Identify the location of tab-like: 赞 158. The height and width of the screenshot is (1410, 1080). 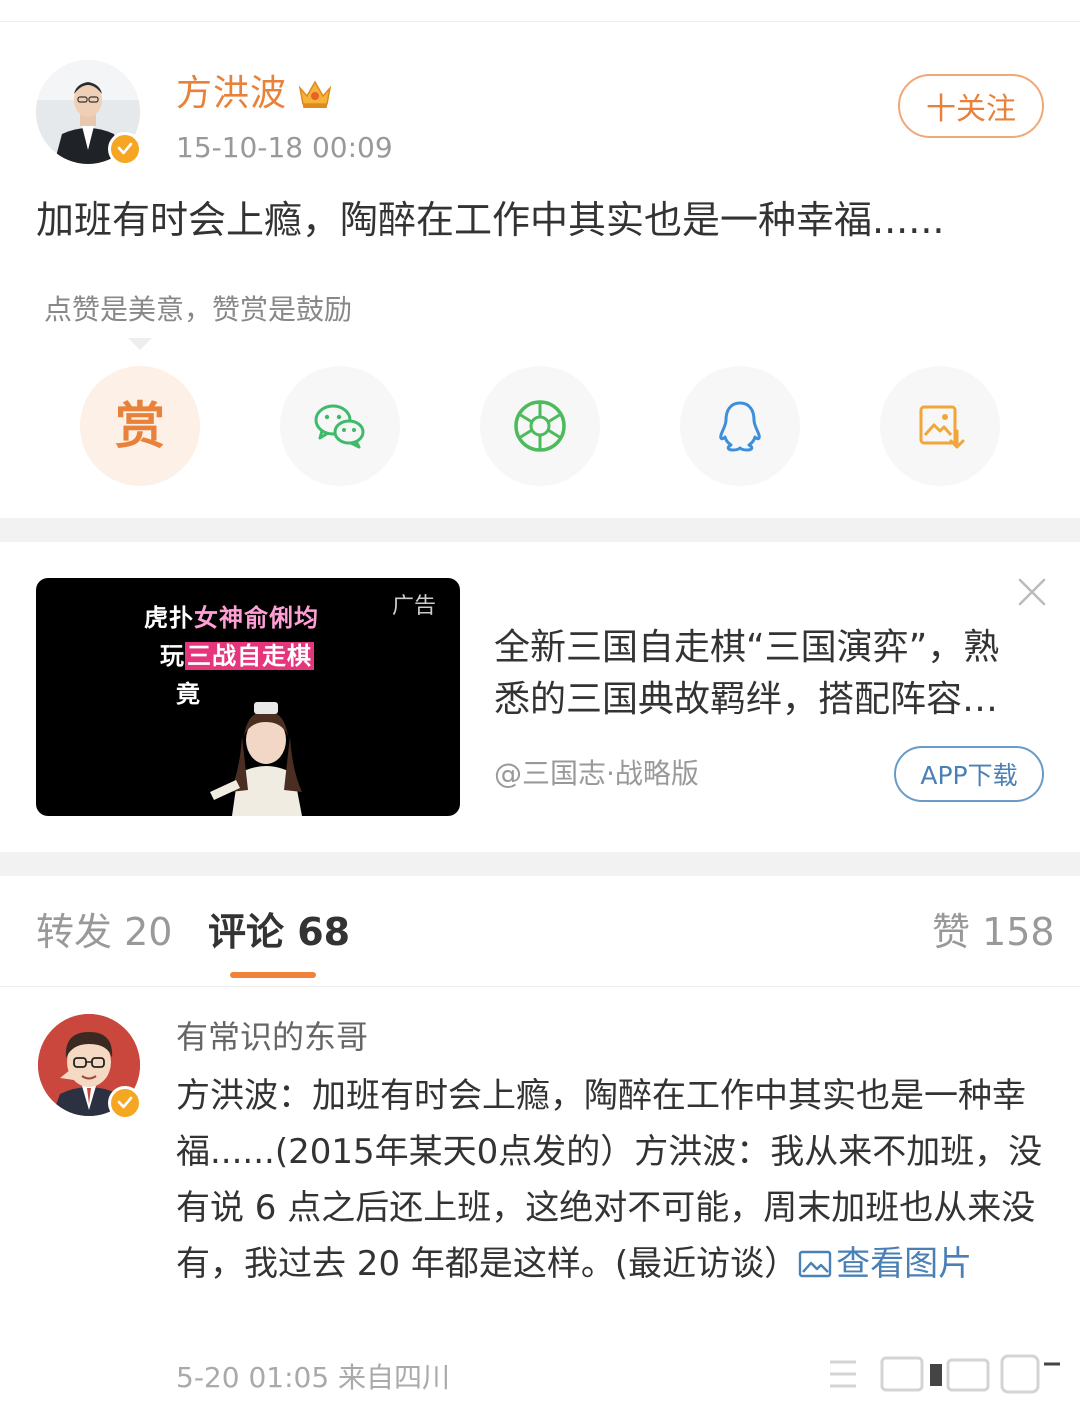
(993, 932).